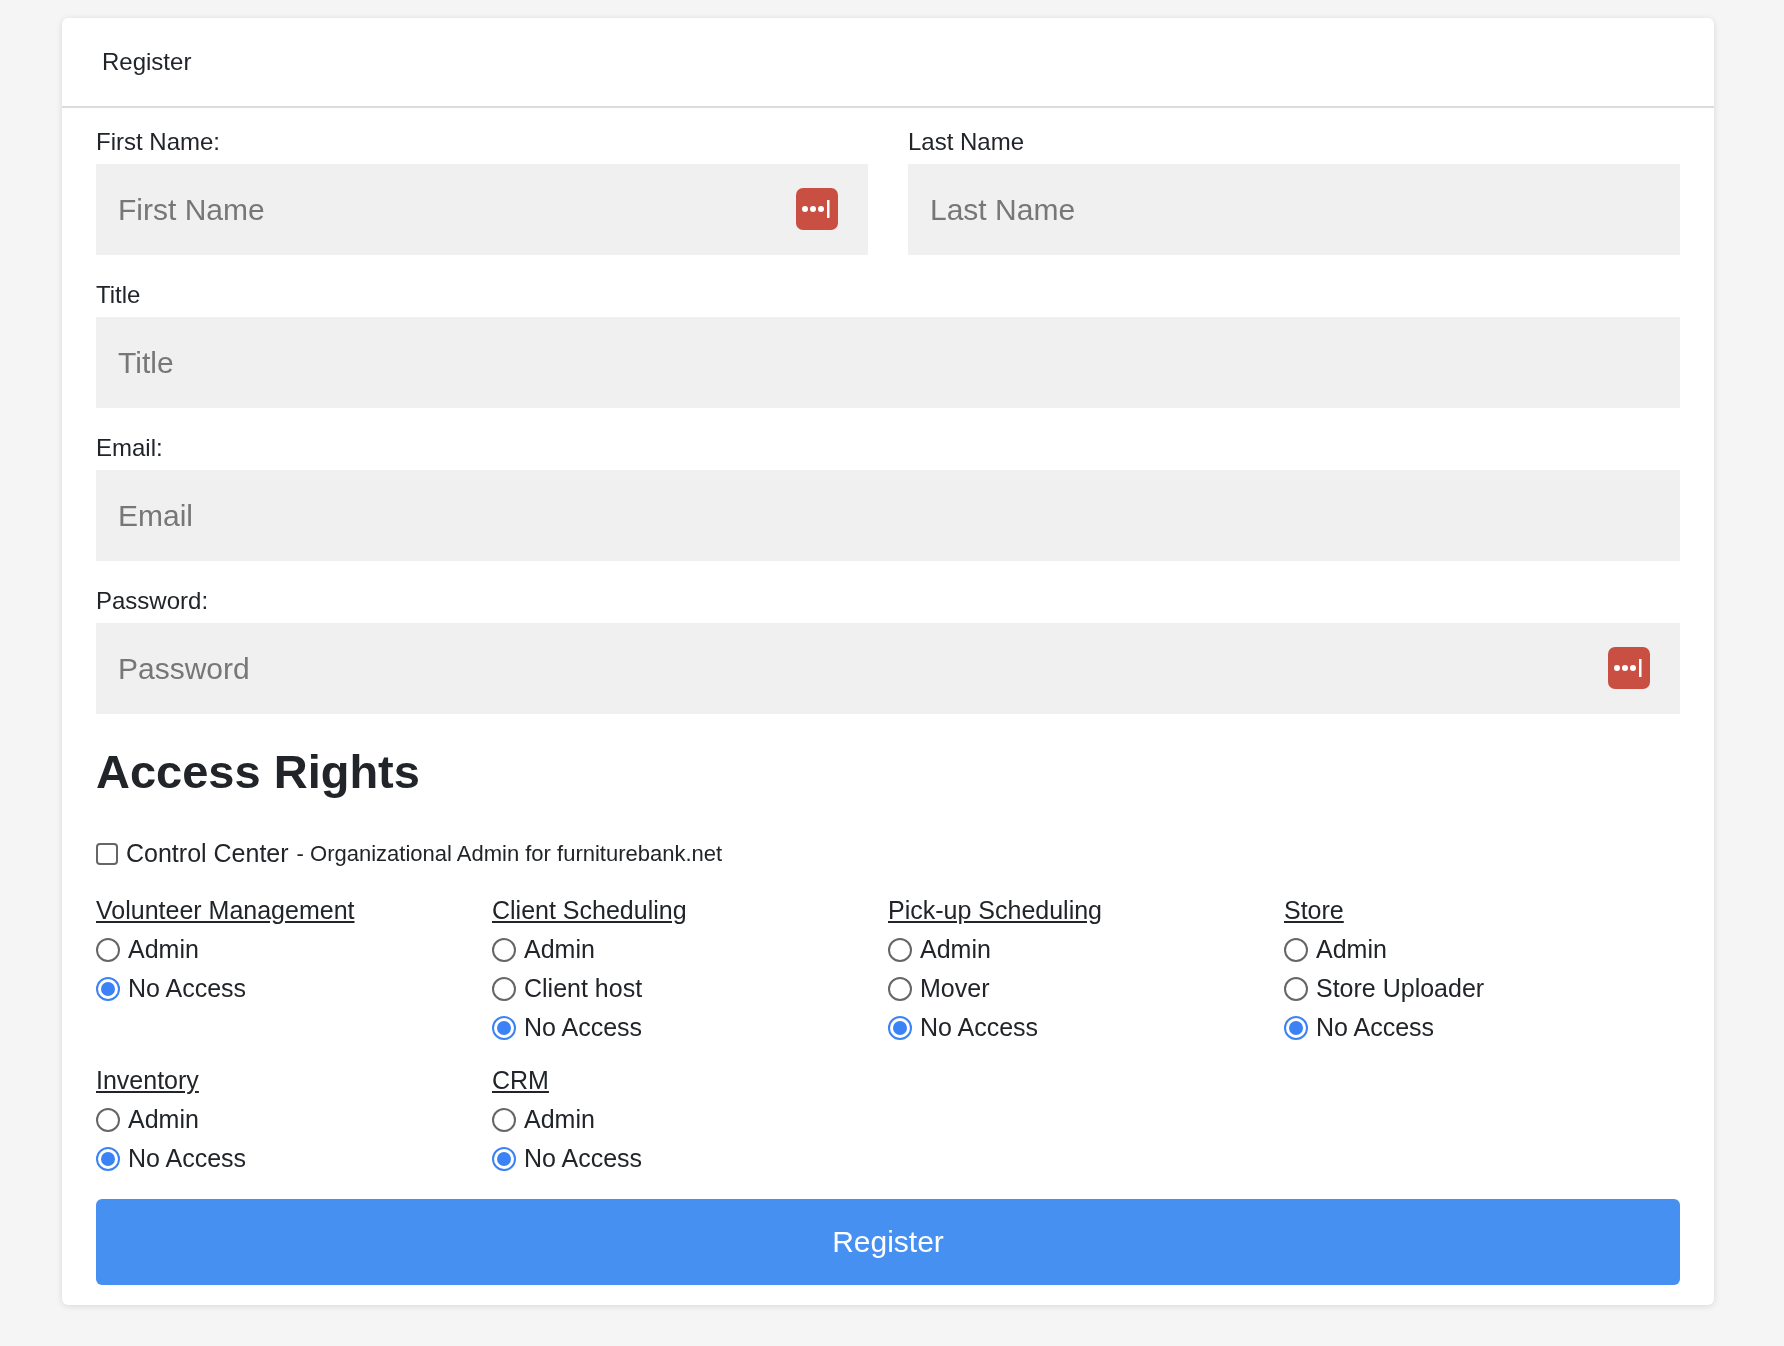  Describe the element at coordinates (107, 853) in the screenshot. I see `checkbox` at that location.